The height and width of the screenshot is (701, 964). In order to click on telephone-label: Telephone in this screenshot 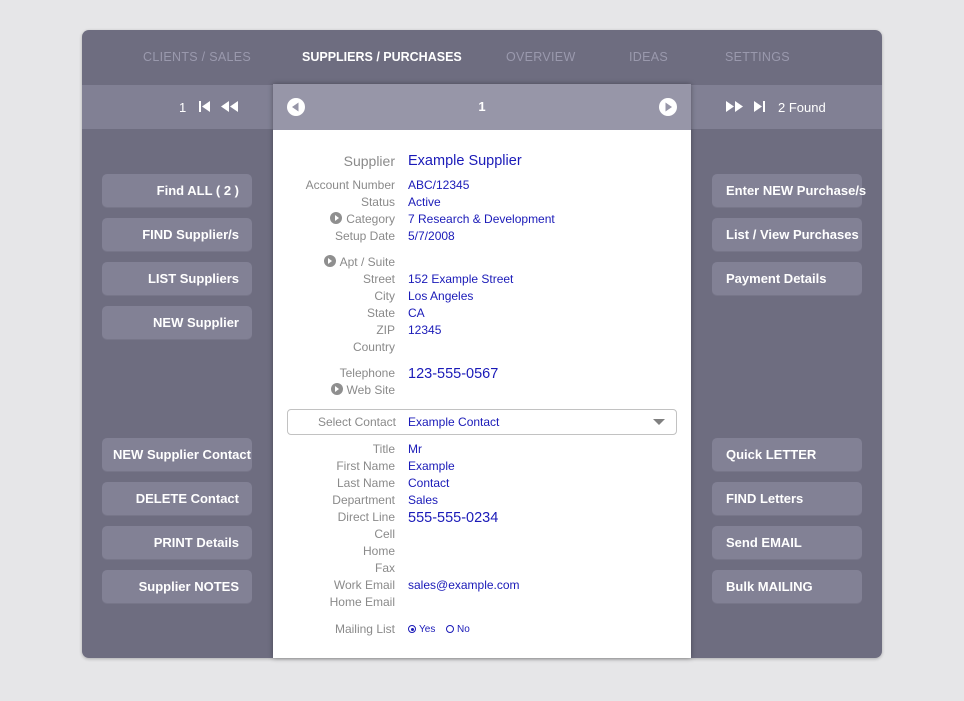, I will do `click(367, 373)`.